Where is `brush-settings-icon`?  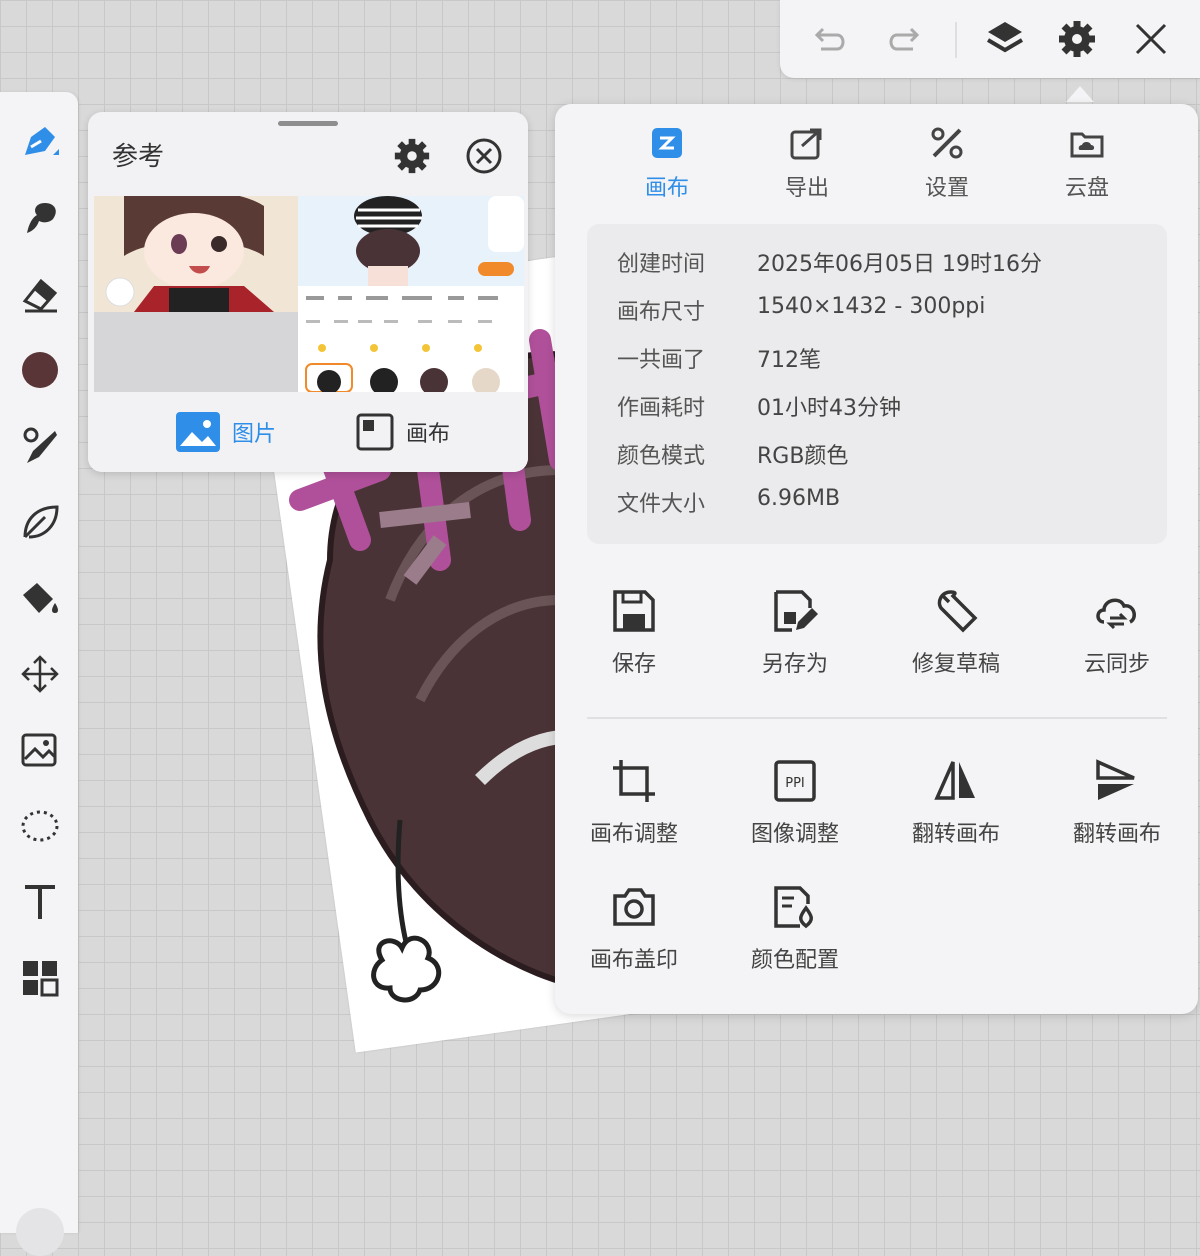
brush-settings-icon is located at coordinates (40, 446).